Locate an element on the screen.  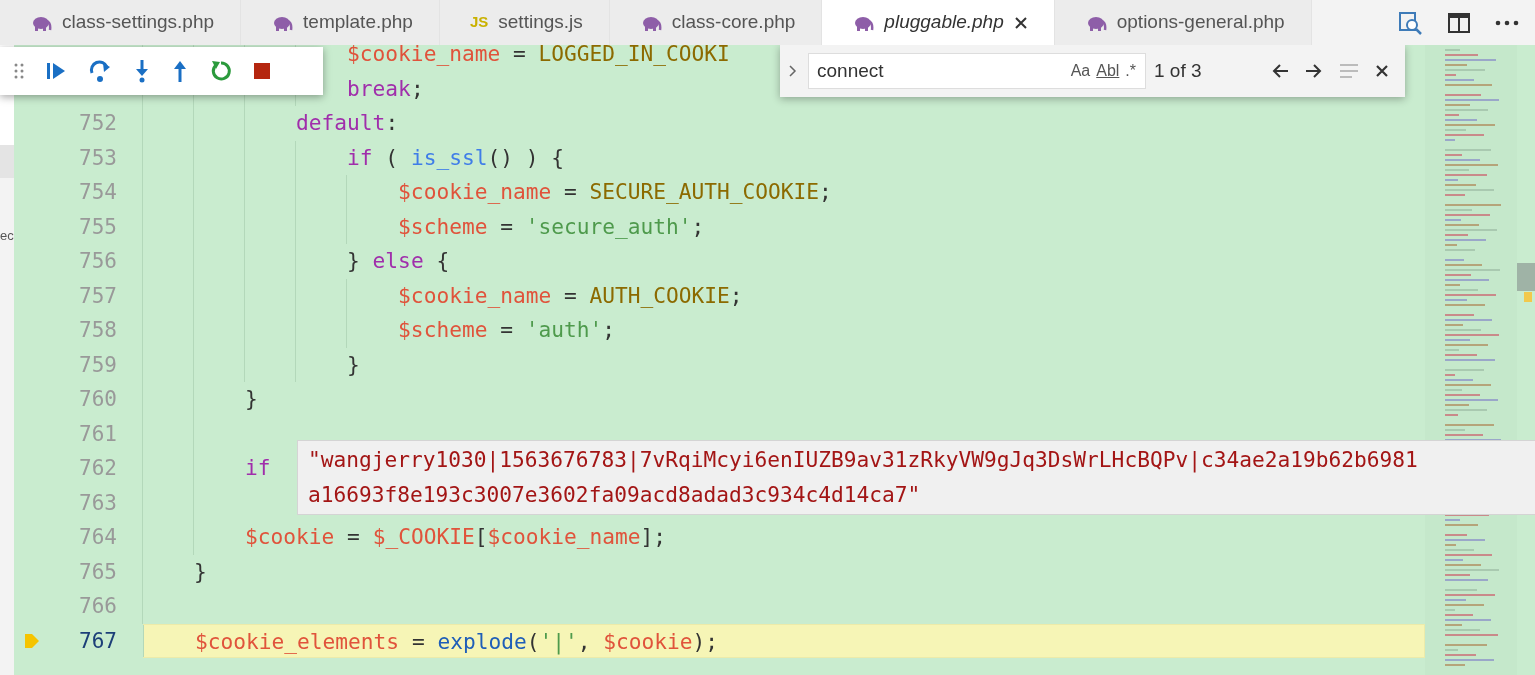
line-number: 756 is located at coordinates (98, 261).